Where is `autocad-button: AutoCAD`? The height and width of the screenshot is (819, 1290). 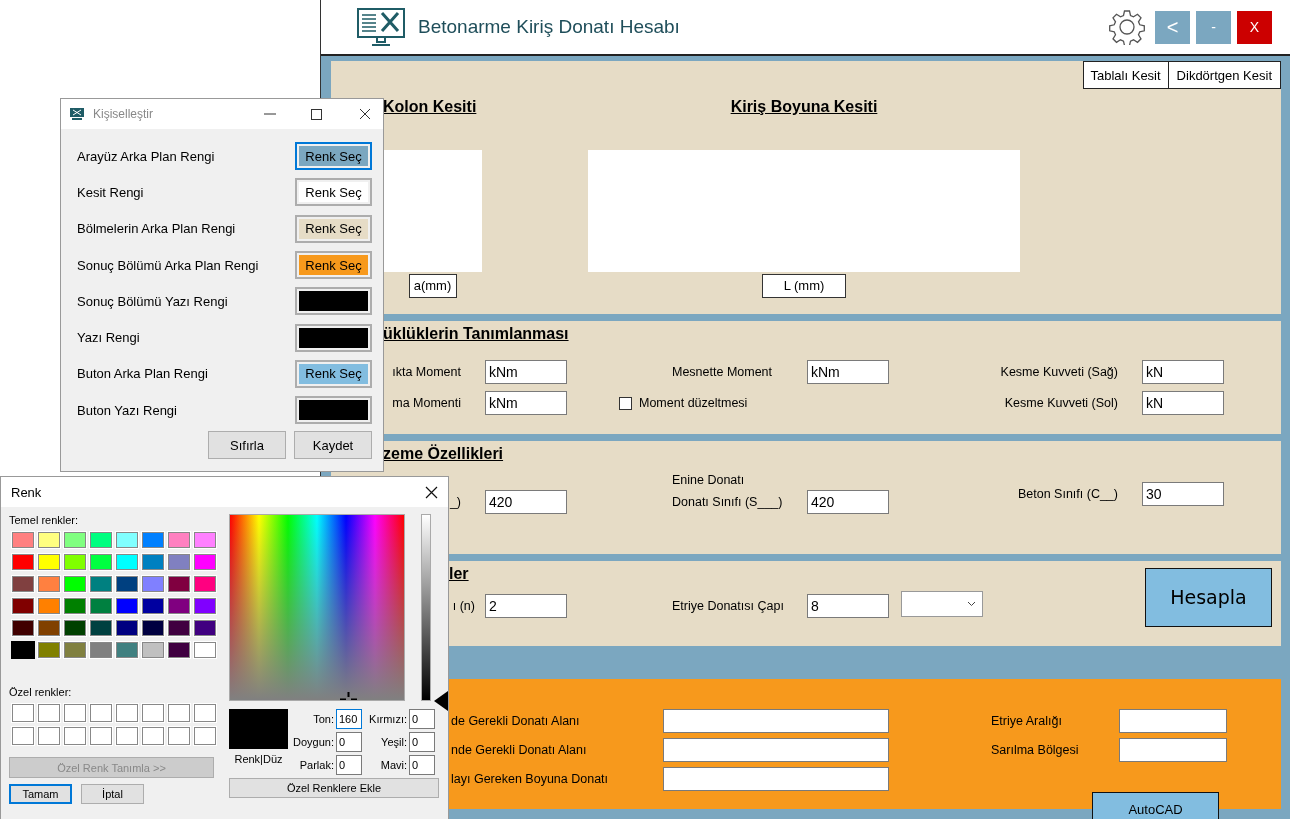 autocad-button: AutoCAD is located at coordinates (1155, 805).